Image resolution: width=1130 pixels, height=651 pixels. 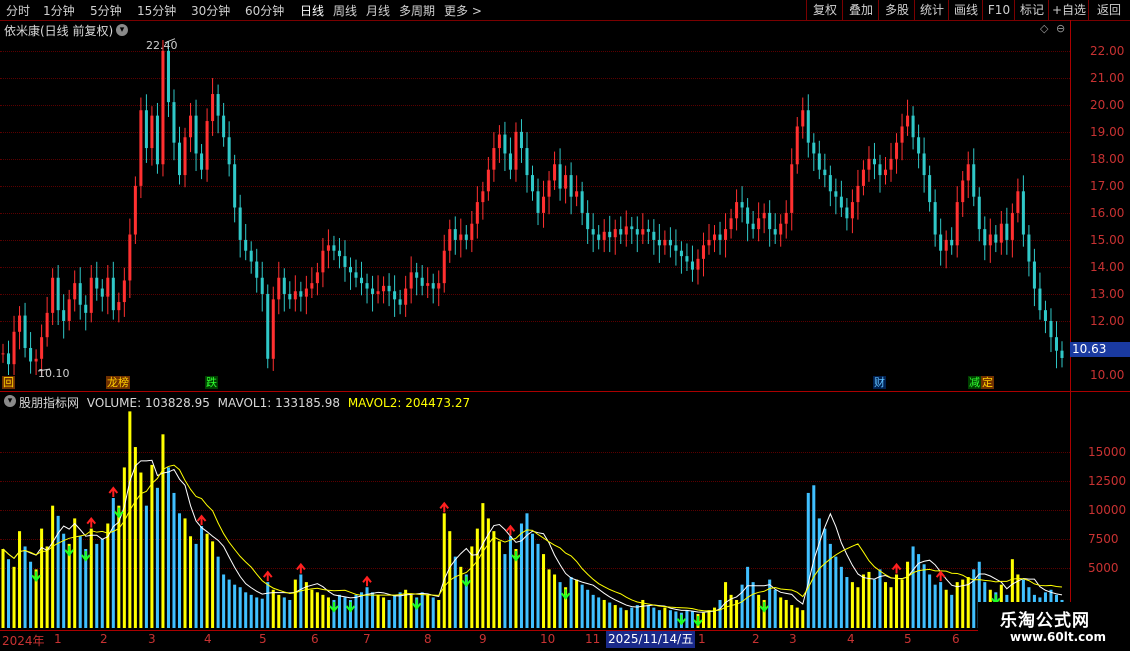 I want to click on event-tag-finance: 财, so click(x=879, y=382).